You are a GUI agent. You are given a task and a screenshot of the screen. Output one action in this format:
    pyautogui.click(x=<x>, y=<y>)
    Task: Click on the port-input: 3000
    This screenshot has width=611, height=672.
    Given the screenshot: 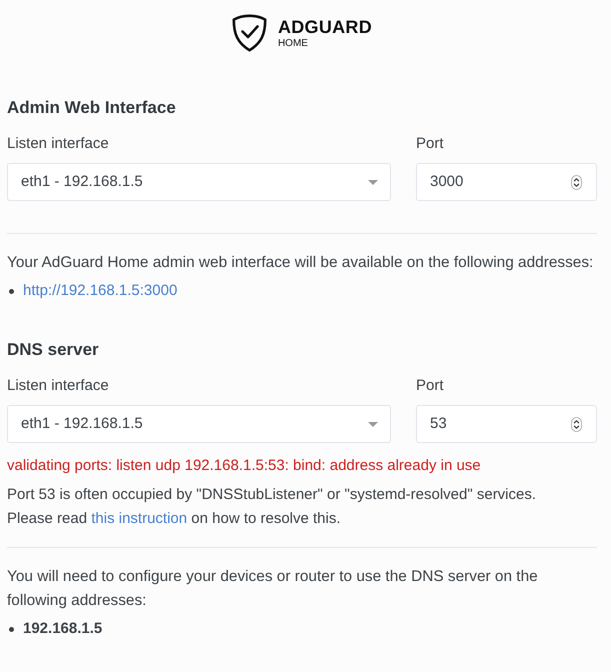 What is the action you would take?
    pyautogui.click(x=506, y=182)
    